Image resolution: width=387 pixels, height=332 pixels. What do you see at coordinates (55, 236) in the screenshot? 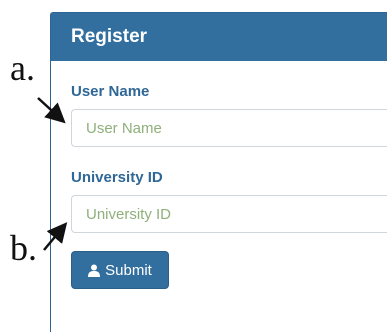
I see `arrow-b` at bounding box center [55, 236].